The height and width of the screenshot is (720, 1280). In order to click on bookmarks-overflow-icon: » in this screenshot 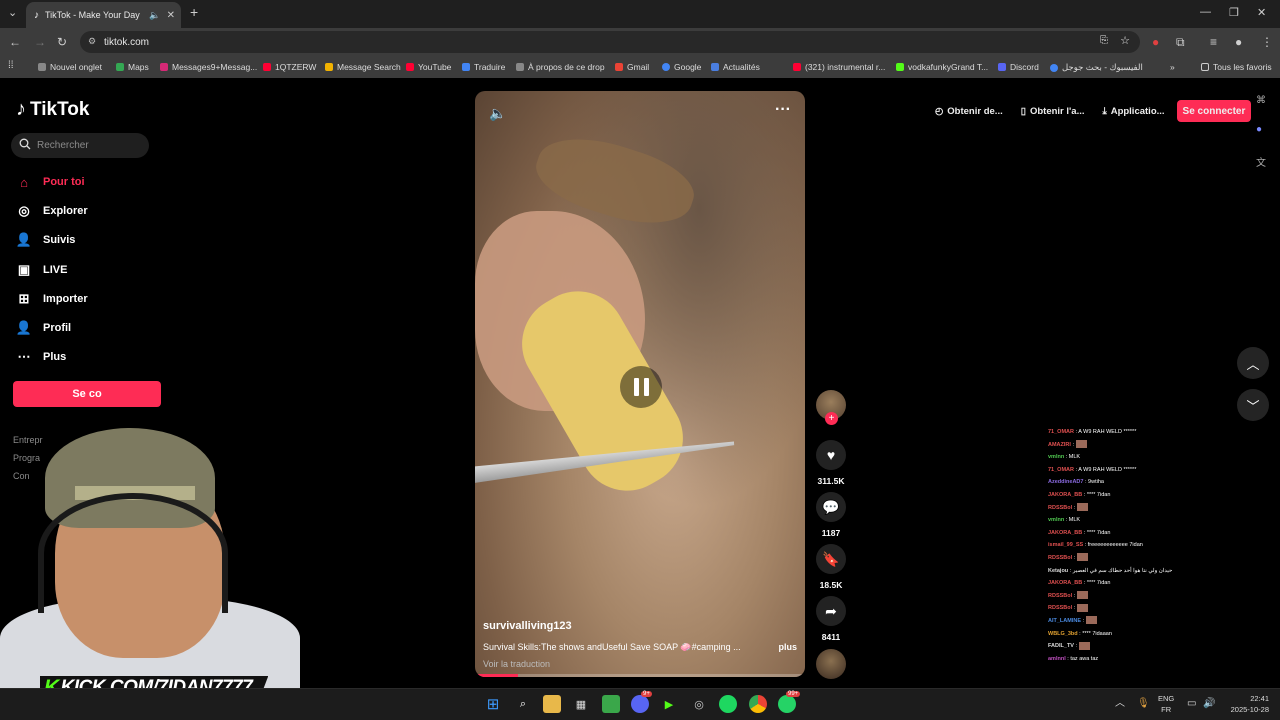, I will do `click(1172, 67)`.